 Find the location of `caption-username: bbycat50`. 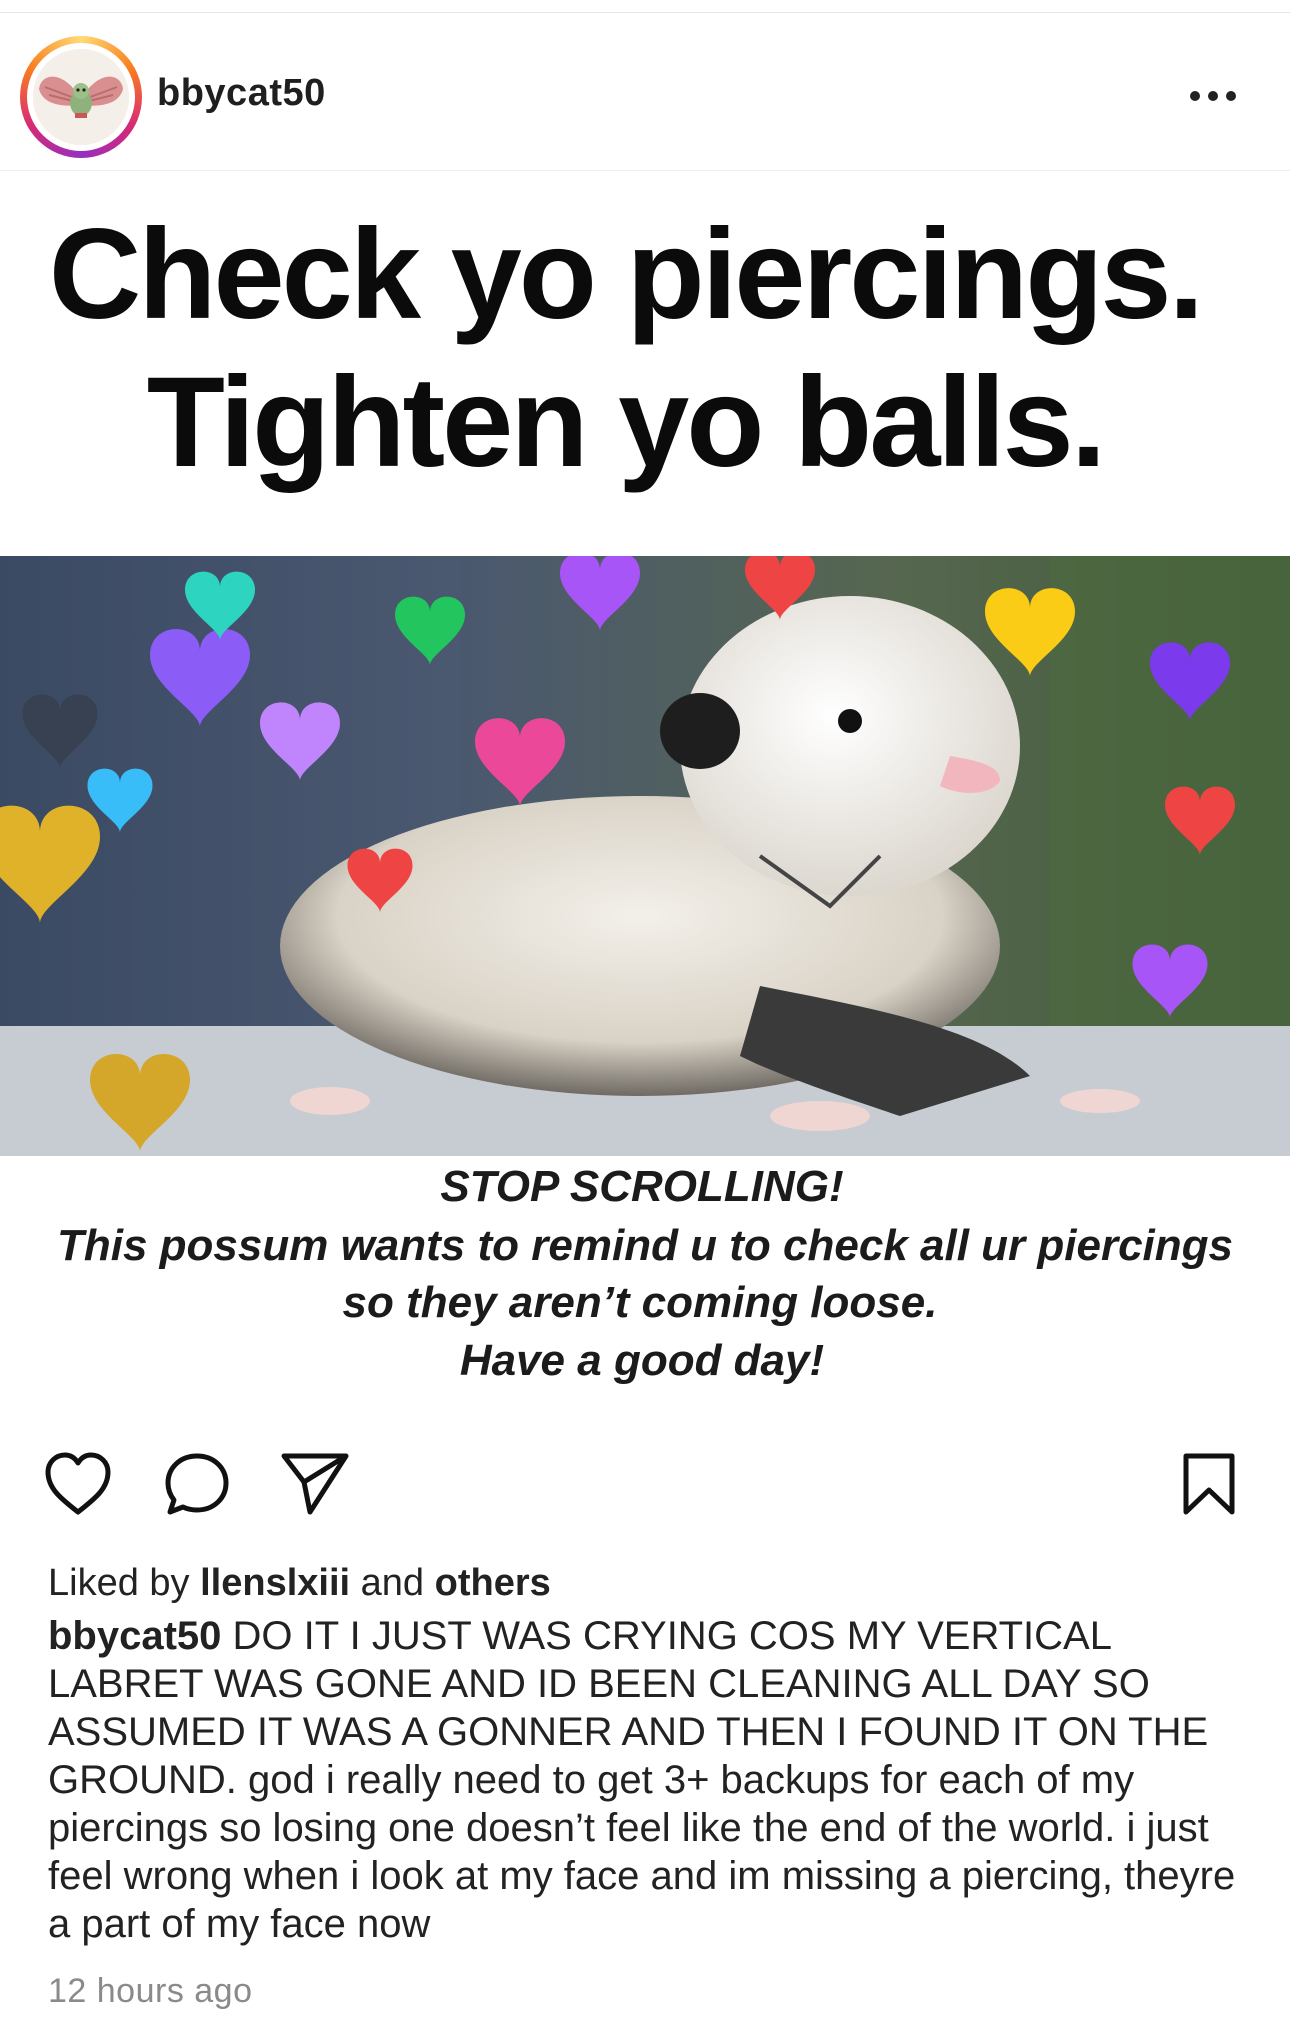

caption-username: bbycat50 is located at coordinates (134, 1636).